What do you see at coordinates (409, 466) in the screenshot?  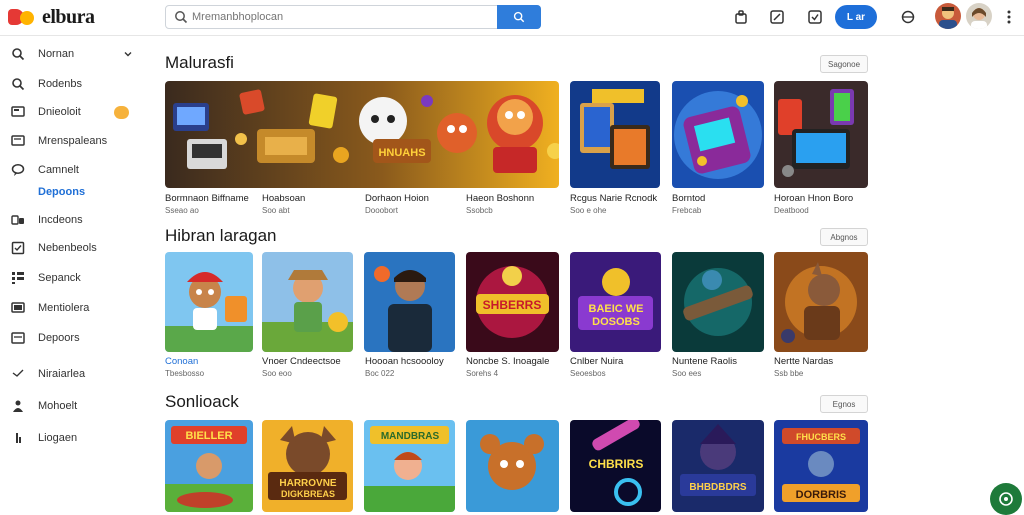 I see `game-tile: MANDBRAS` at bounding box center [409, 466].